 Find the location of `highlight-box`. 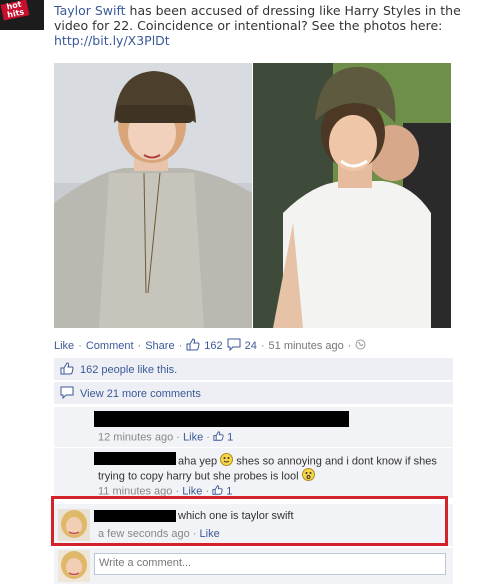

highlight-box is located at coordinates (249, 521).